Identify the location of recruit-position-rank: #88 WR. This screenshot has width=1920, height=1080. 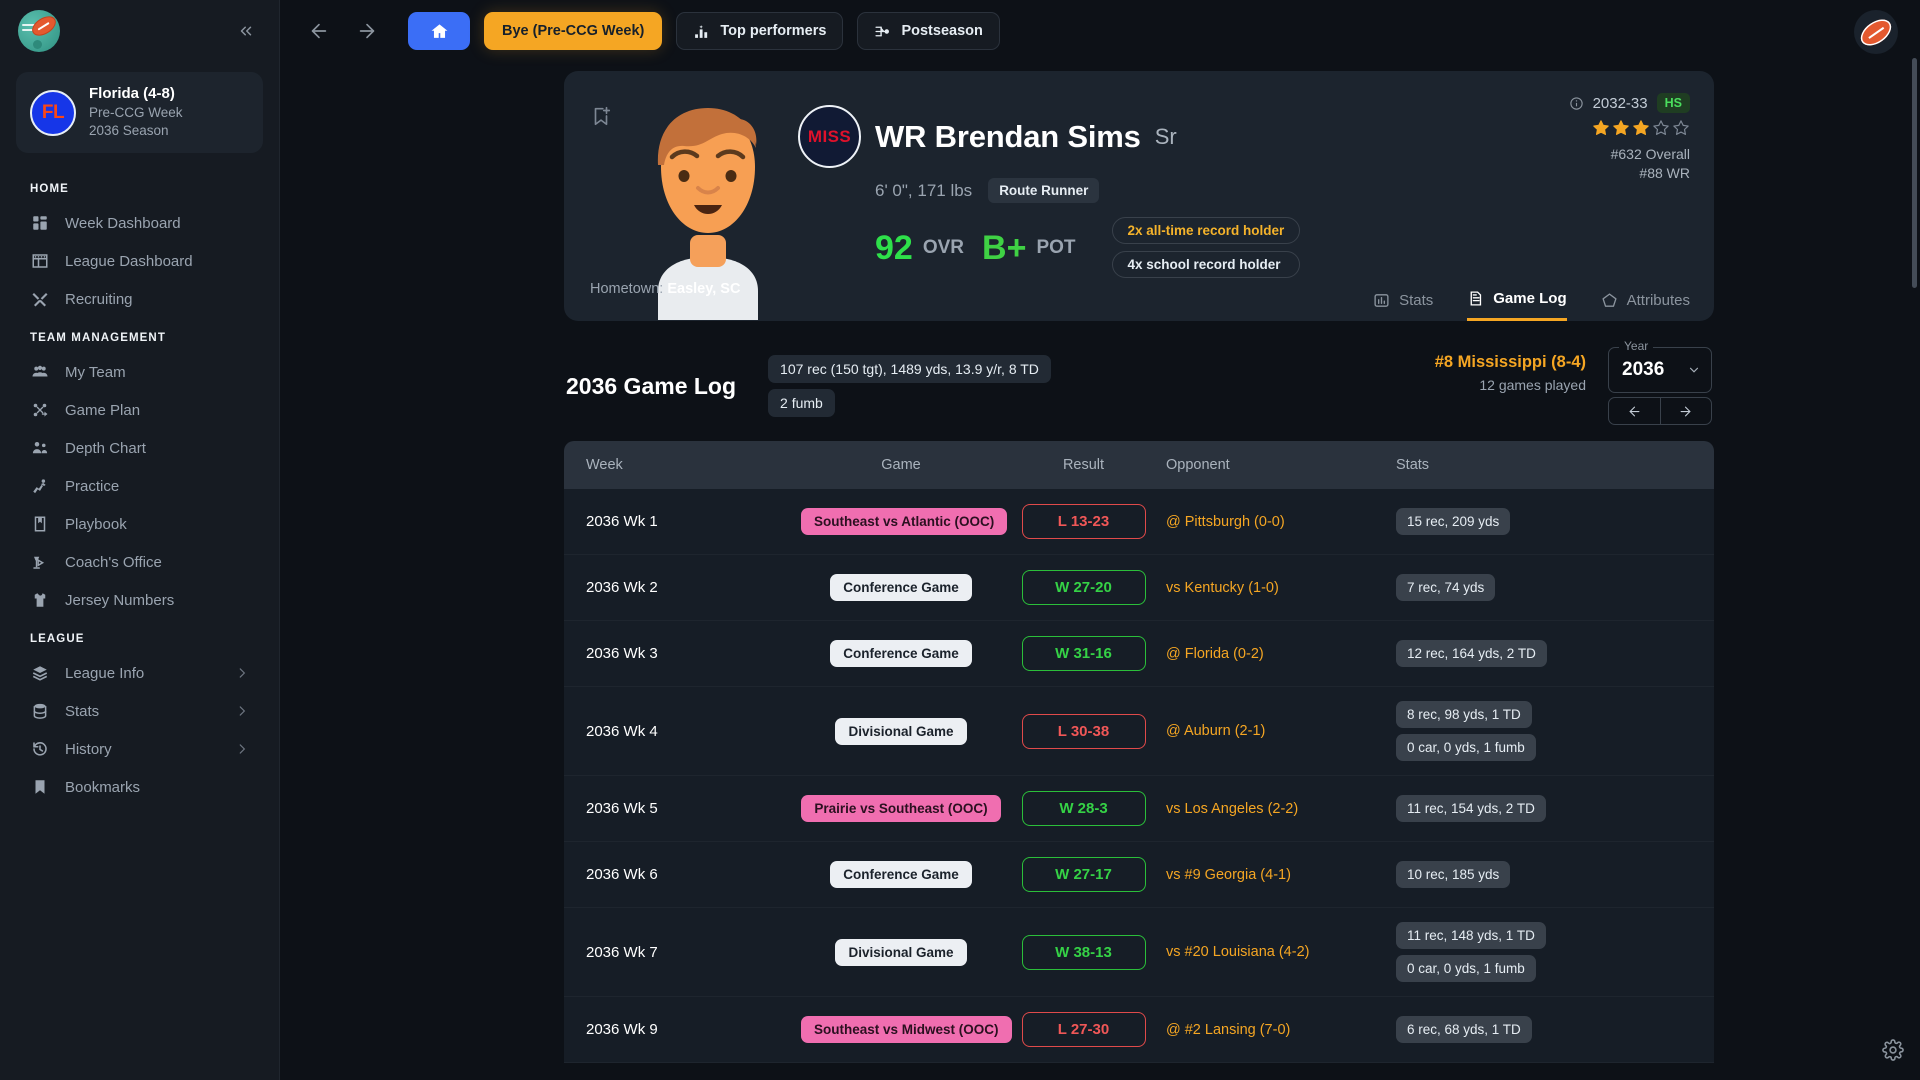
(1664, 173).